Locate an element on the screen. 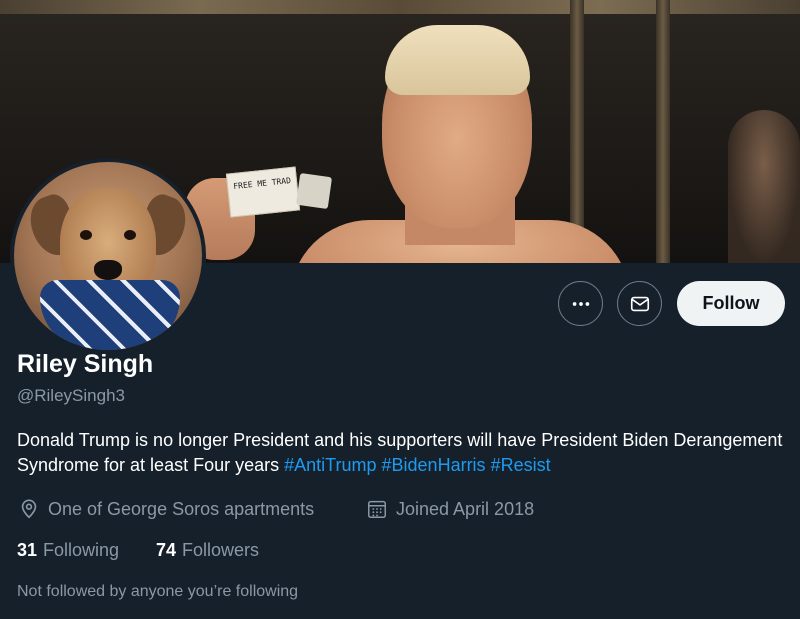 The height and width of the screenshot is (619, 800). followers-count: 74 is located at coordinates (166, 550).